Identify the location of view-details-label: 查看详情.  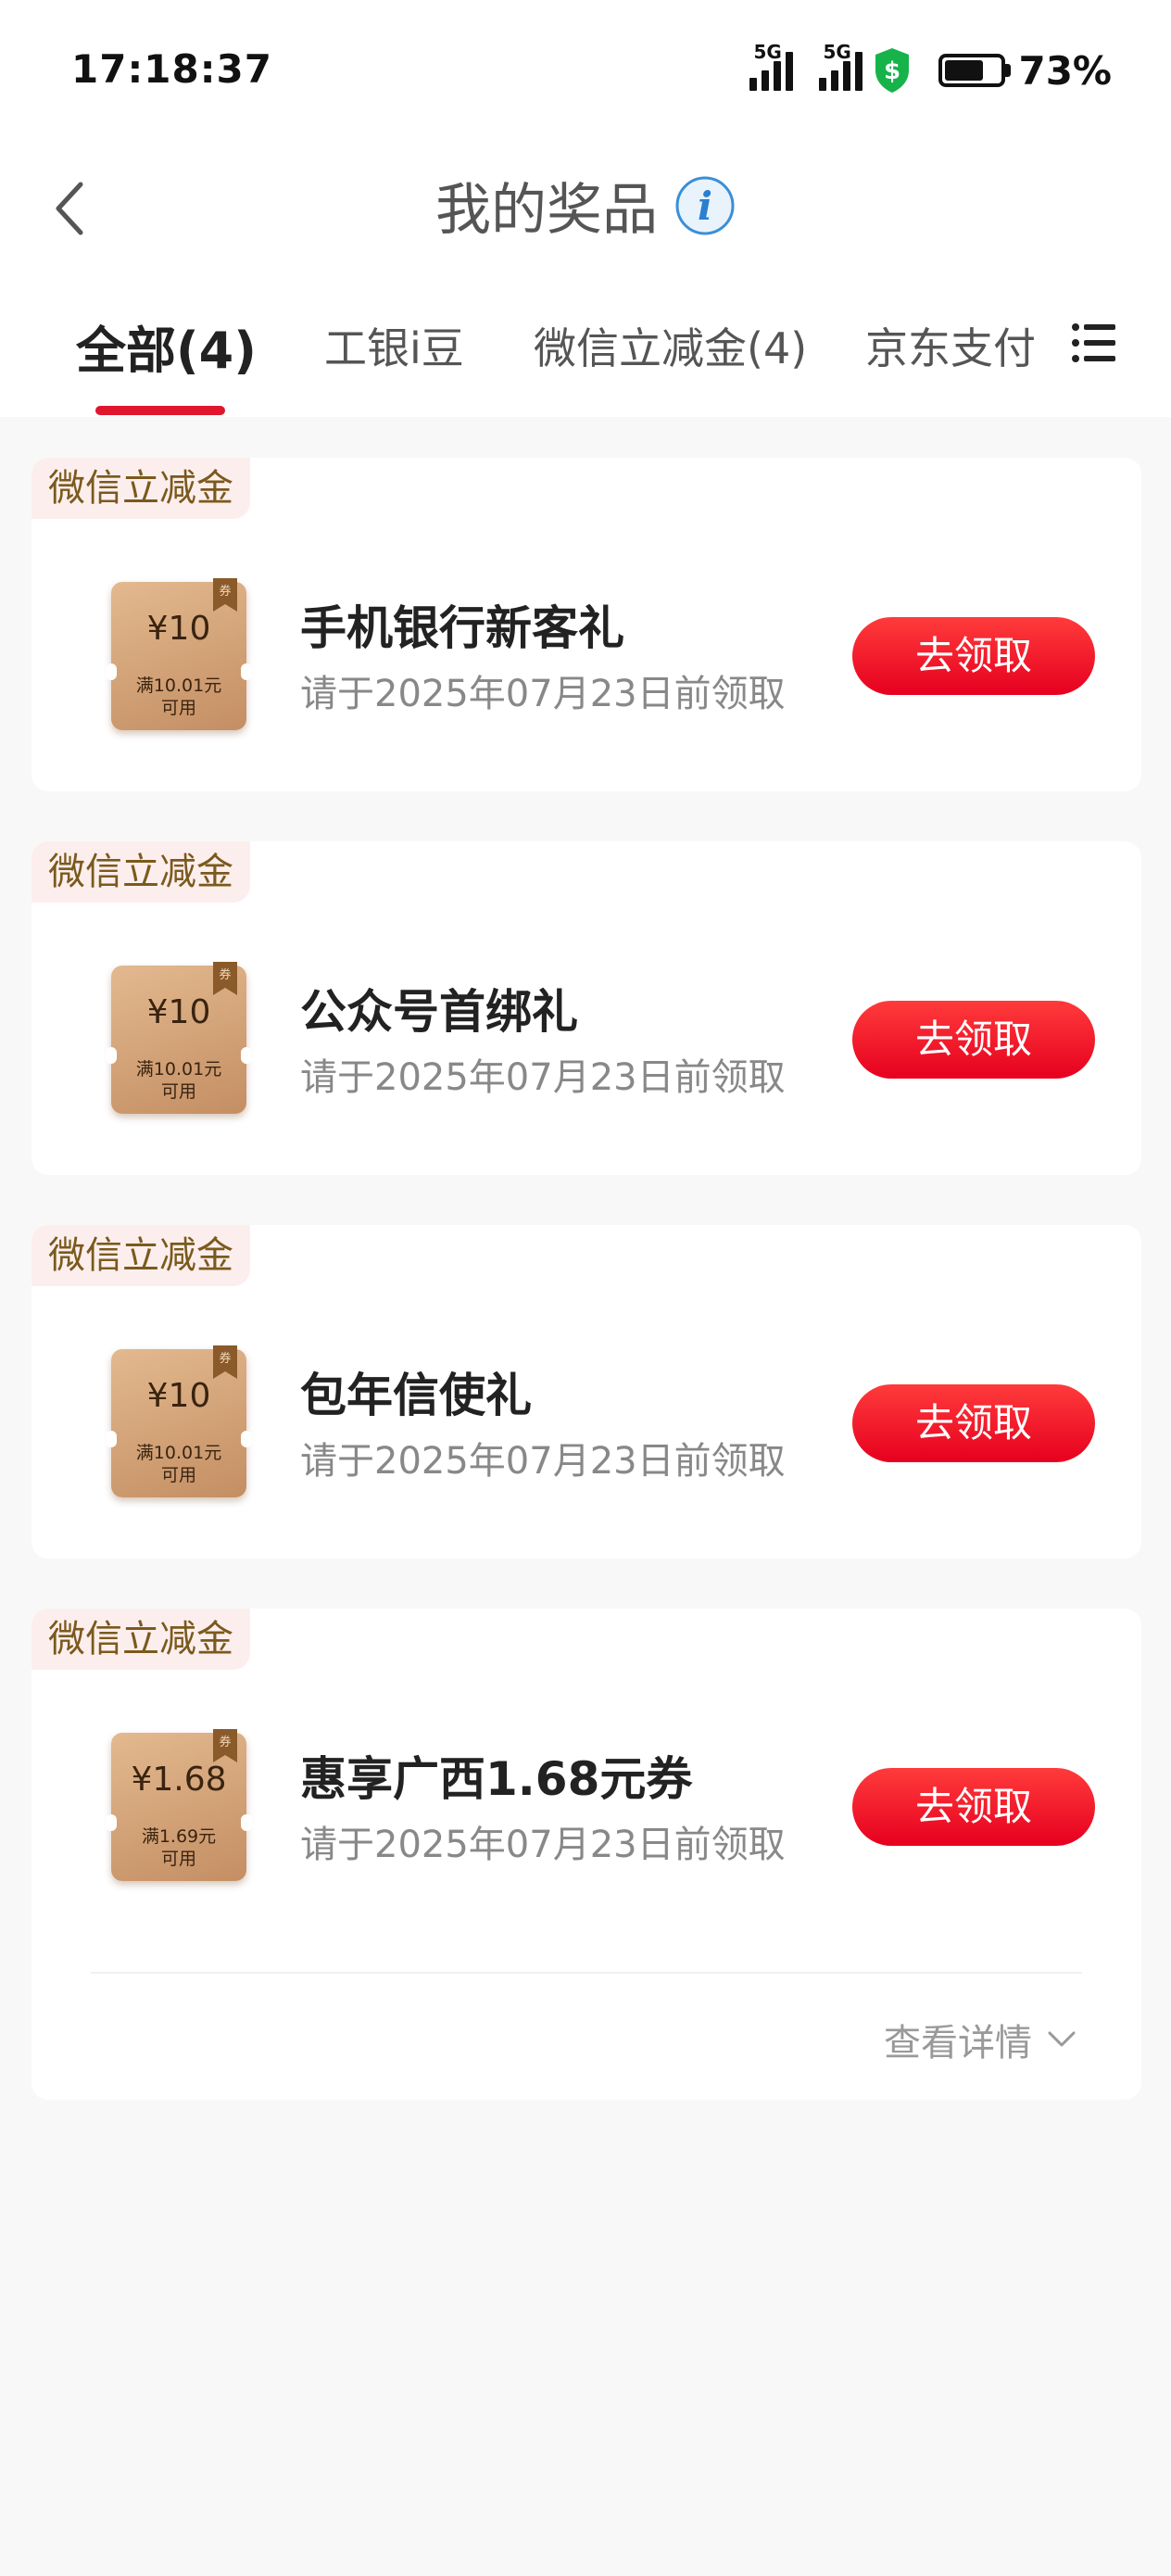
(958, 2044).